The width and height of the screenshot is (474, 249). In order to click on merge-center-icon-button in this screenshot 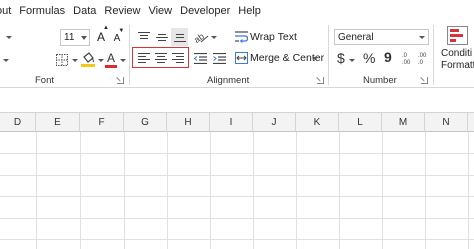, I will do `click(241, 58)`.